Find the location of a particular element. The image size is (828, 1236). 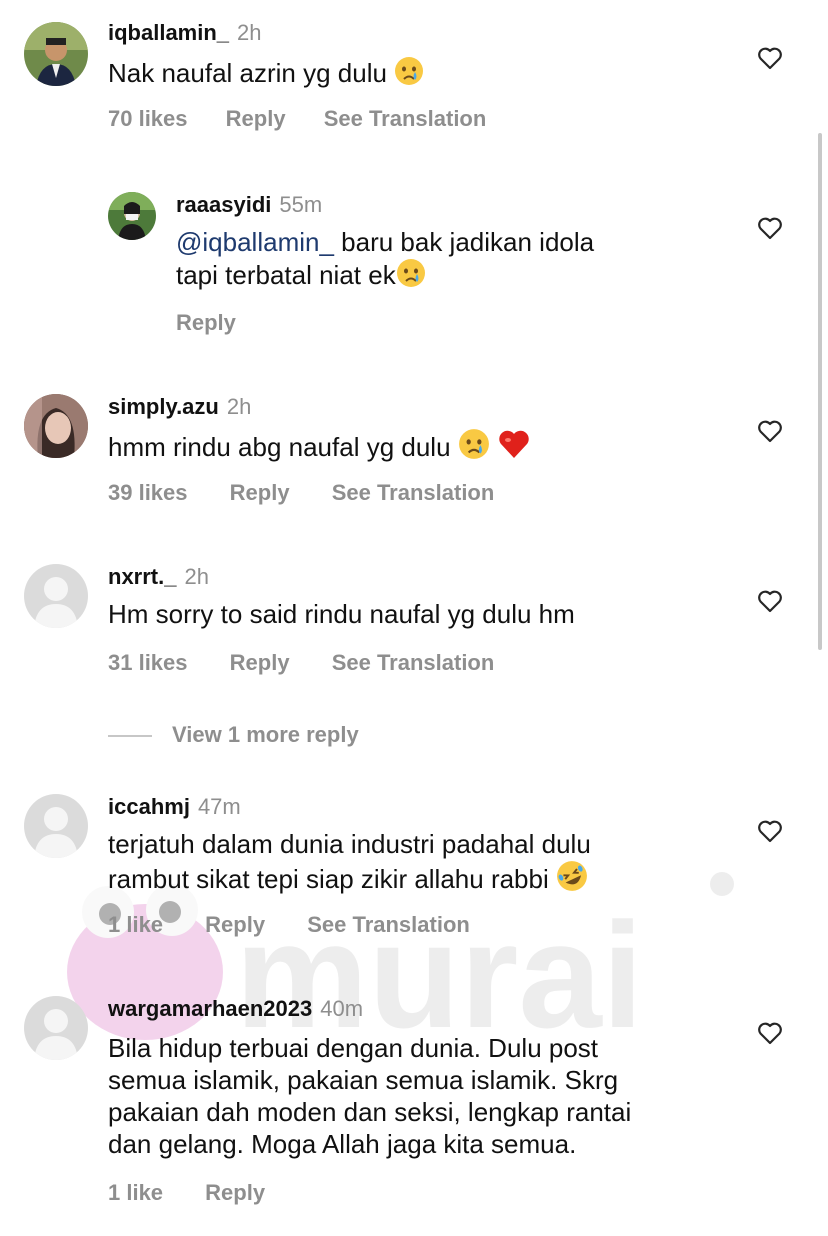

comment-actions: 31 likes Reply See Translation is located at coordinates (301, 663).